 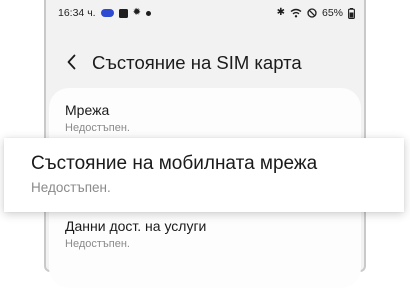 I want to click on chevron-left-icon, so click(x=71, y=62).